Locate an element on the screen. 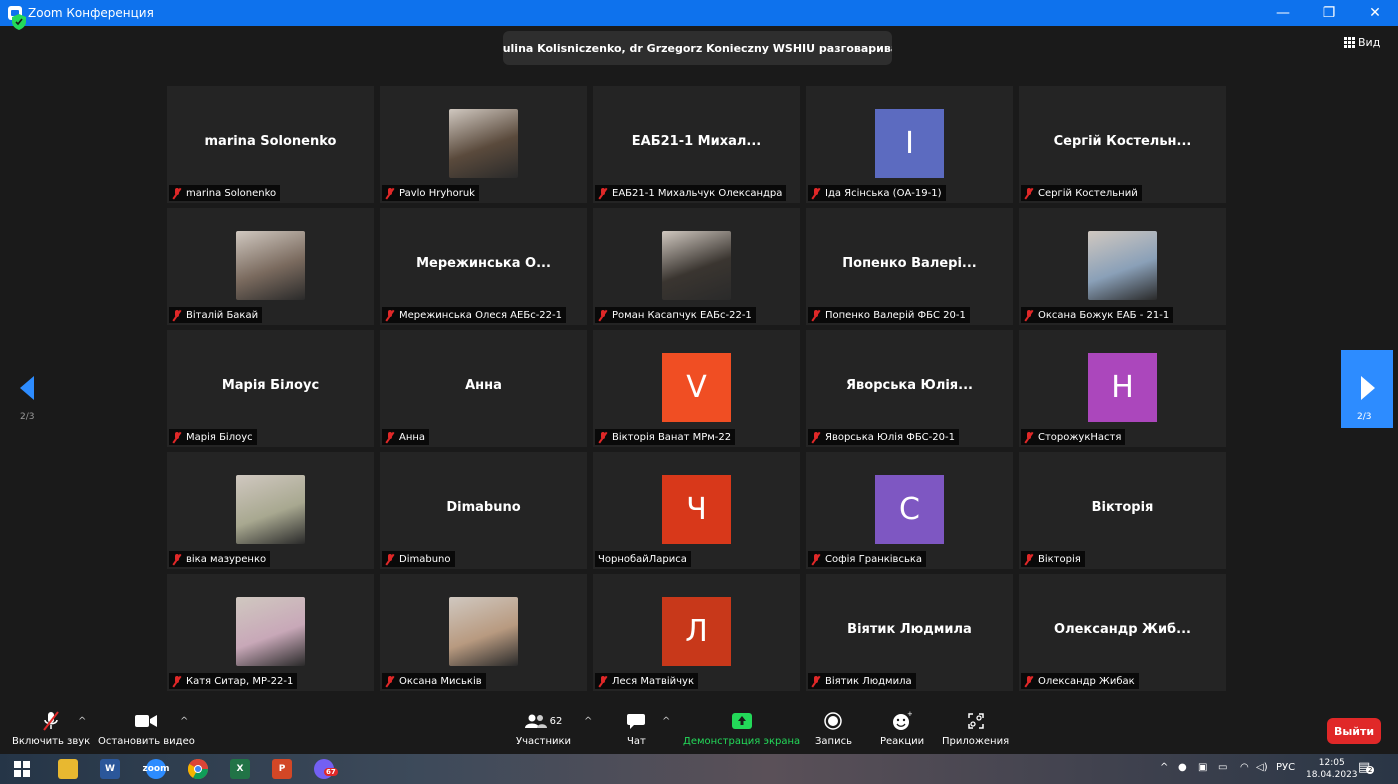 The height and width of the screenshot is (784, 1398). participant-tile: Віталій Бакай is located at coordinates (270, 266).